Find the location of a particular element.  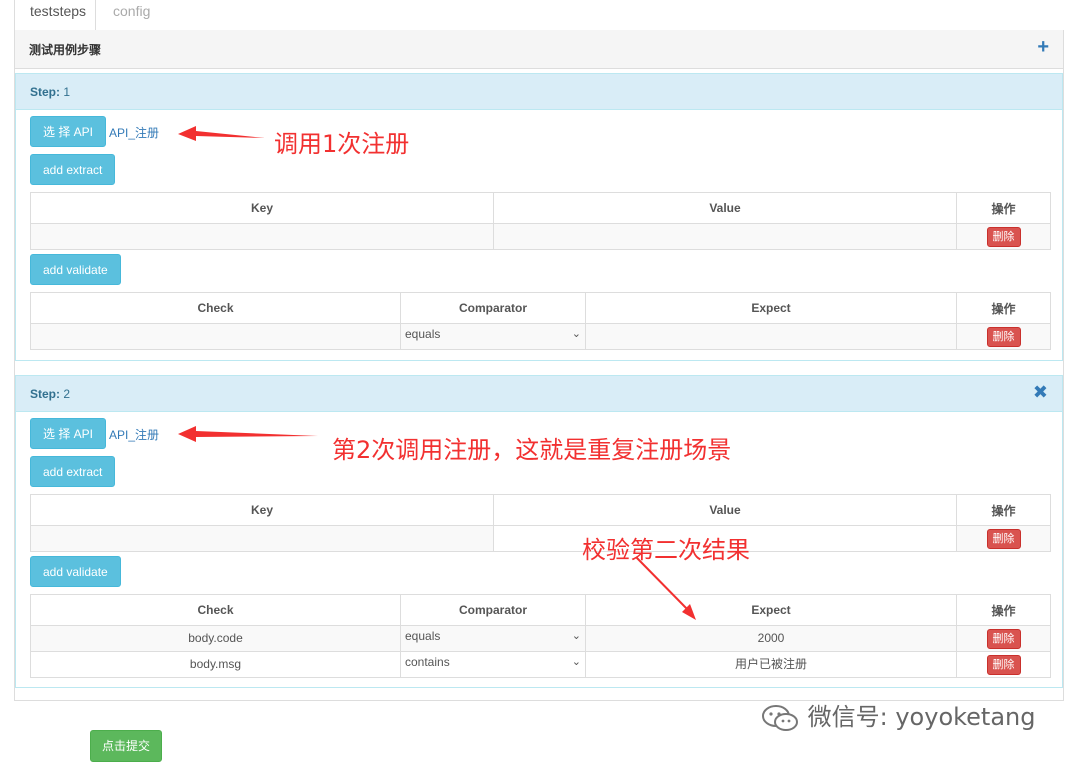

annotation-text: 调用1次注册 is located at coordinates (342, 144).